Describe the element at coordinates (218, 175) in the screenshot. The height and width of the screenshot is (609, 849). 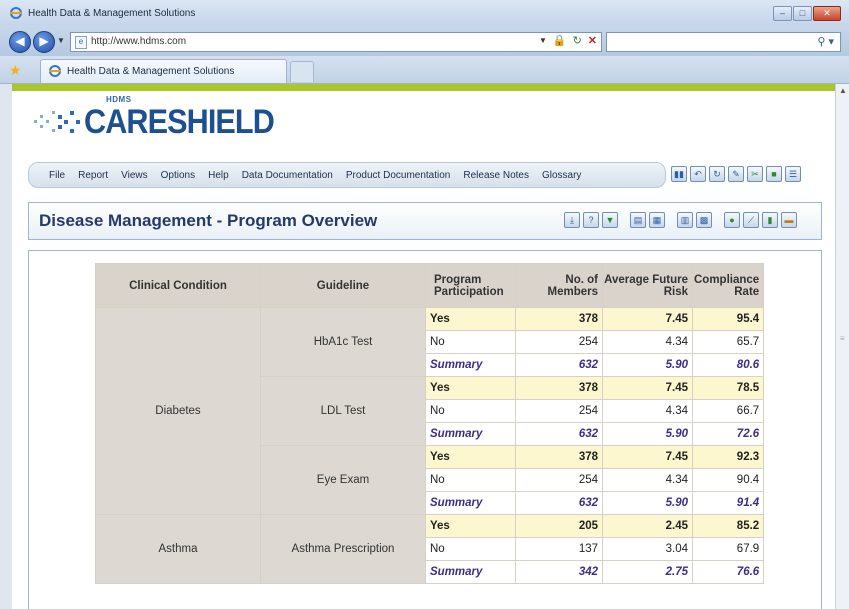
I see `menu-help: Help` at that location.